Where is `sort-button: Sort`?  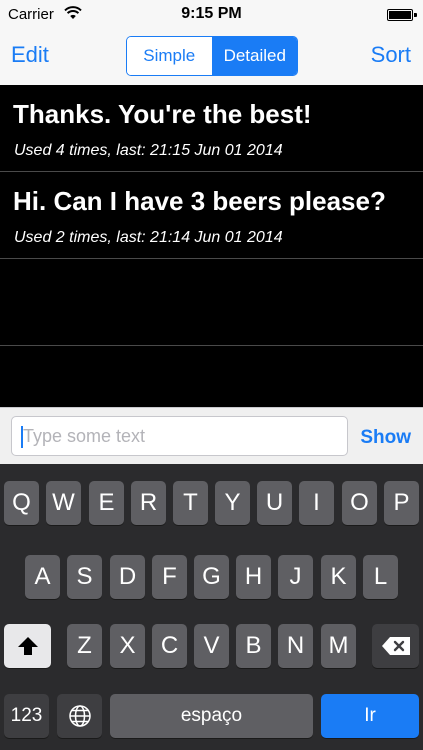 sort-button: Sort is located at coordinates (391, 55).